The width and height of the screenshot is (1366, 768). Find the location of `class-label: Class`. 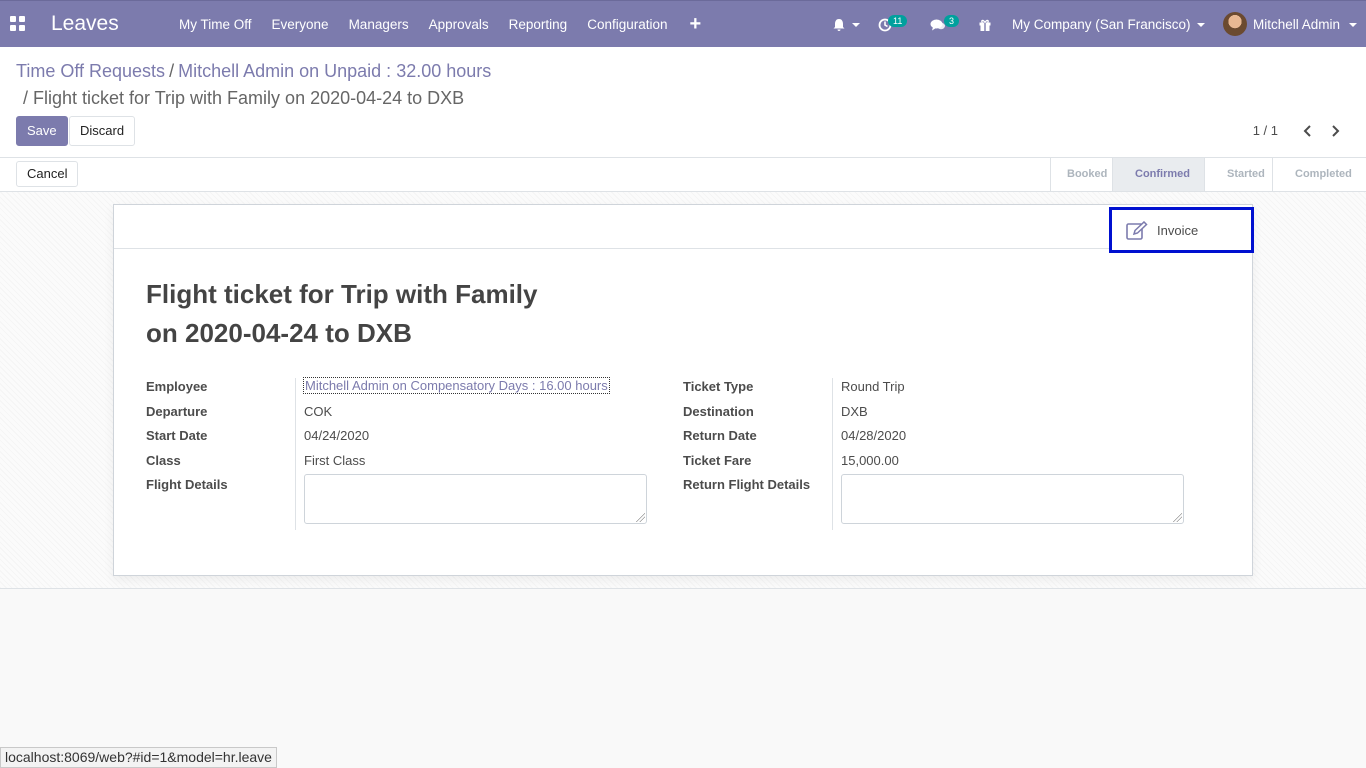

class-label: Class is located at coordinates (163, 460).